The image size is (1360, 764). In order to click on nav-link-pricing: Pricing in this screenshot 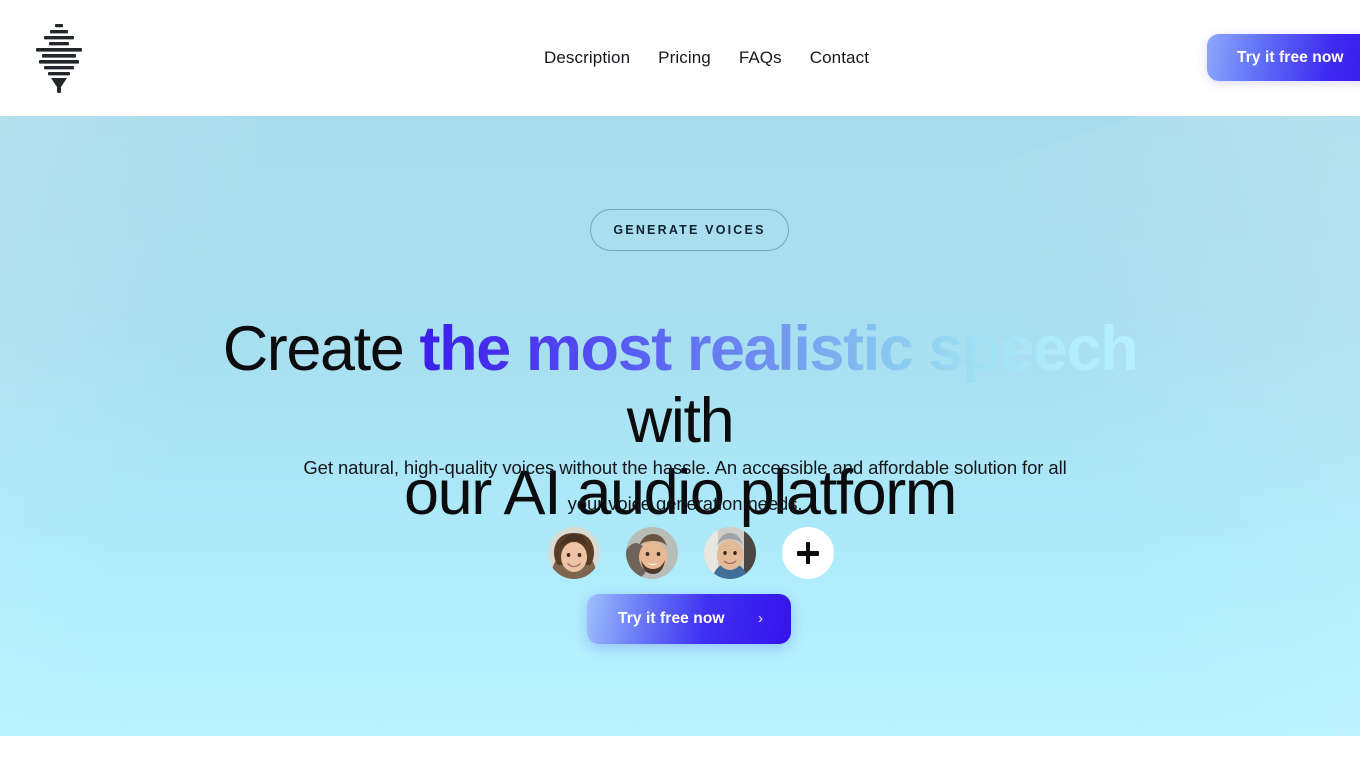, I will do `click(684, 58)`.